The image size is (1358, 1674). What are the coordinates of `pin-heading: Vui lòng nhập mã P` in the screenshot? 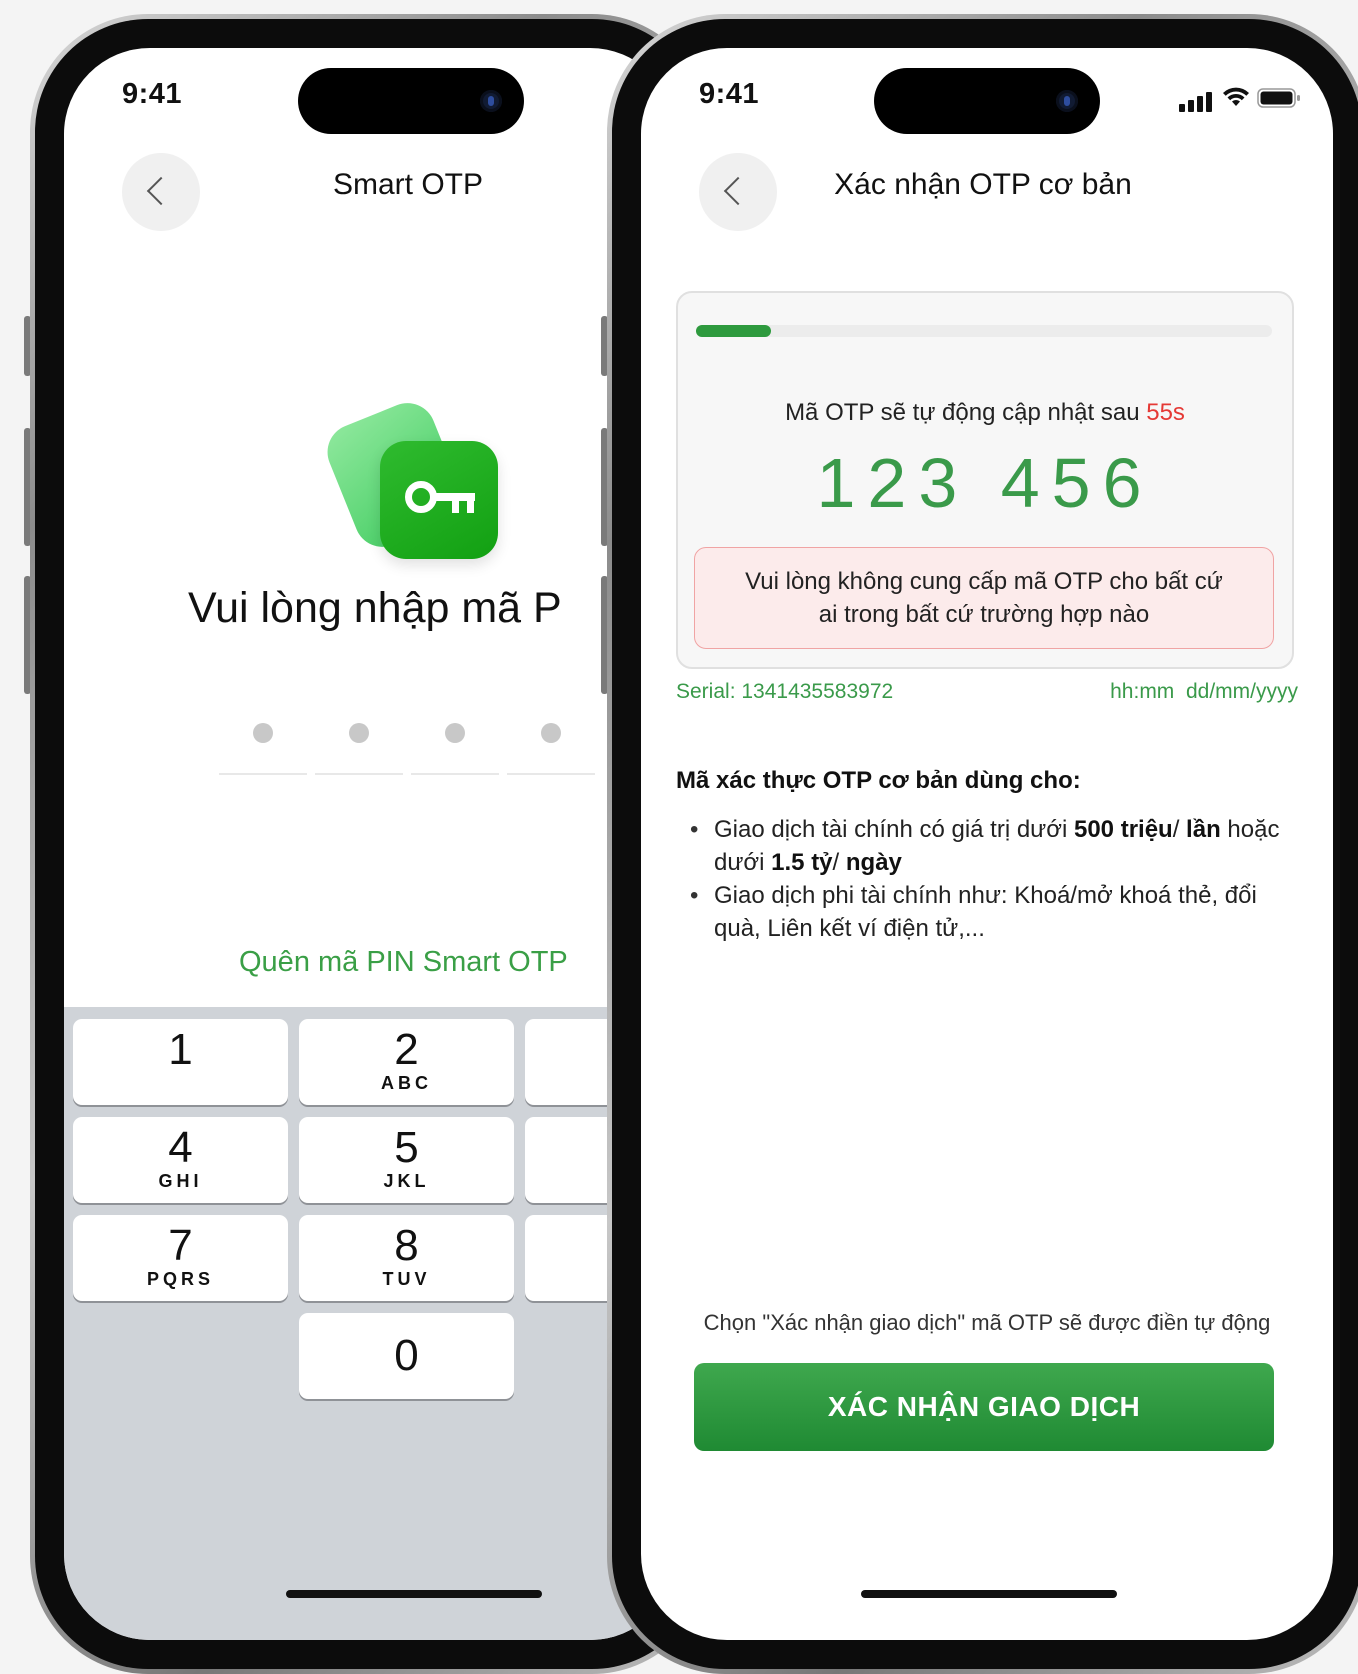 It's located at (375, 608).